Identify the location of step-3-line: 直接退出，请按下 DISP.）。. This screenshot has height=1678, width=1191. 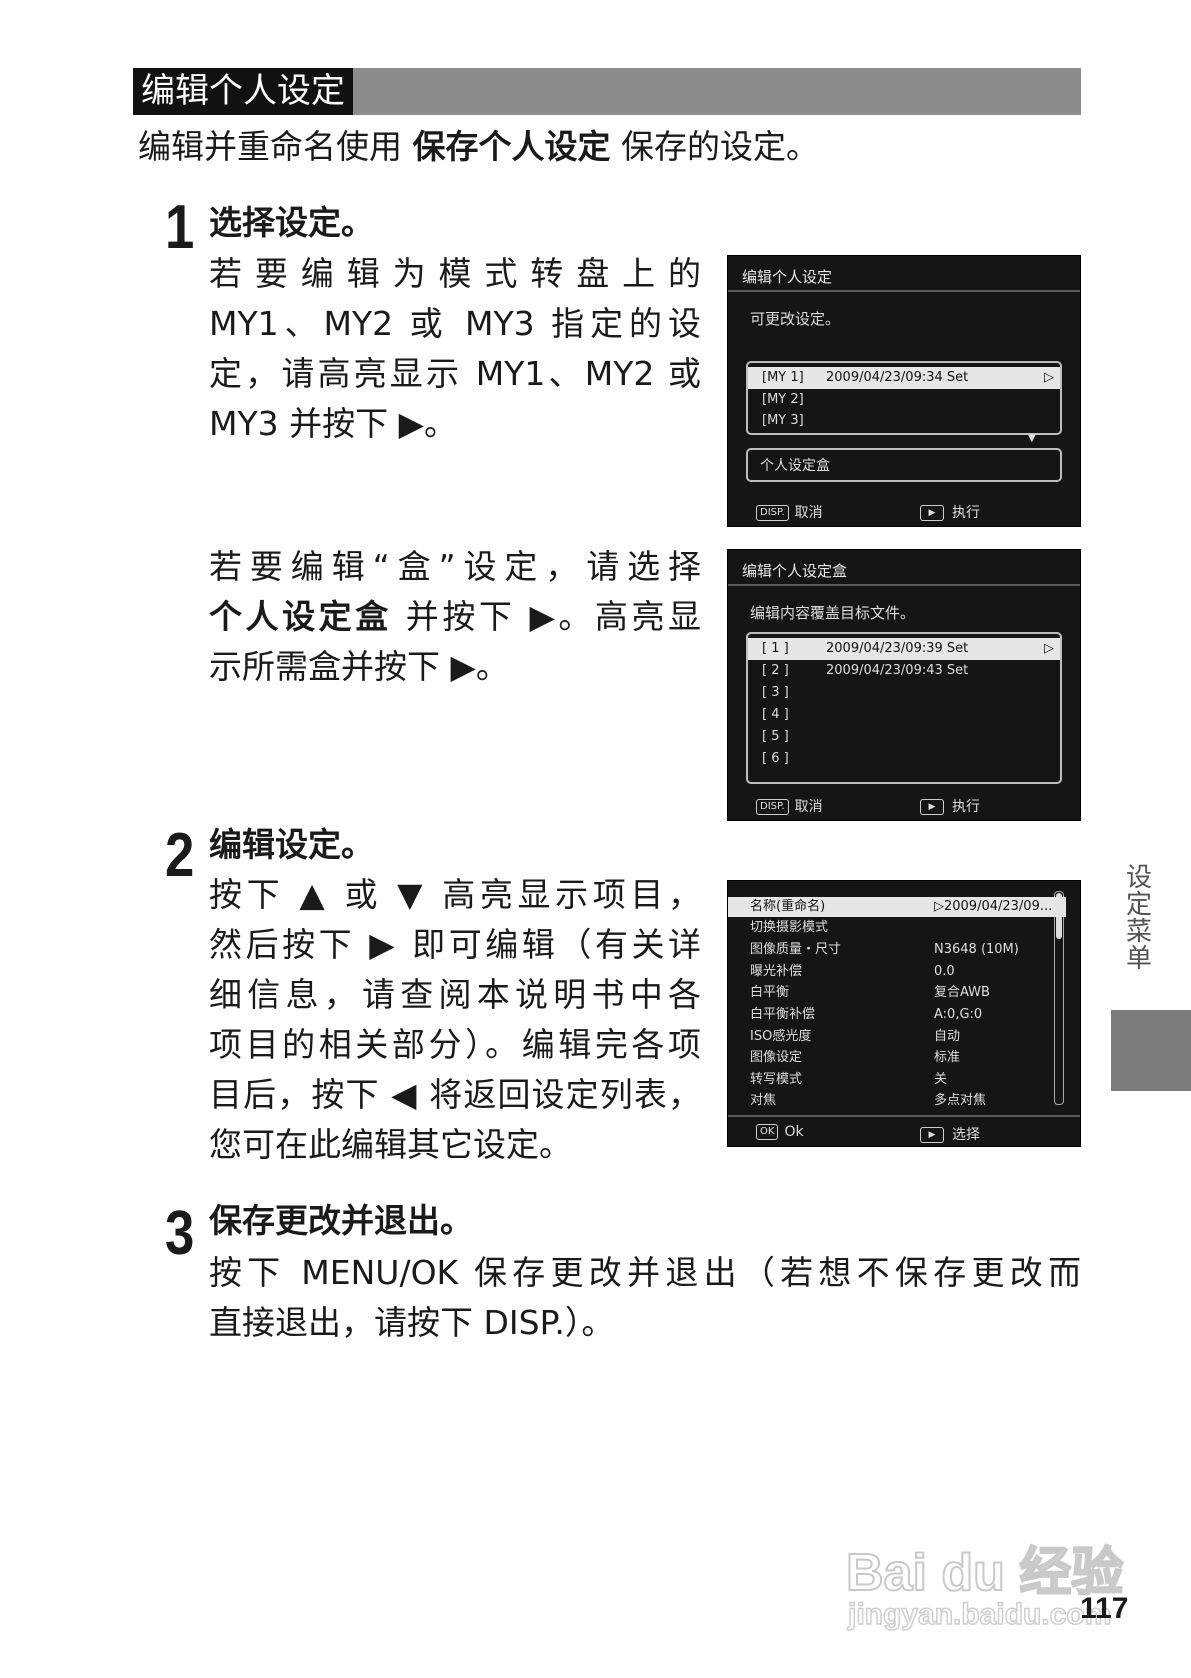
(412, 1322).